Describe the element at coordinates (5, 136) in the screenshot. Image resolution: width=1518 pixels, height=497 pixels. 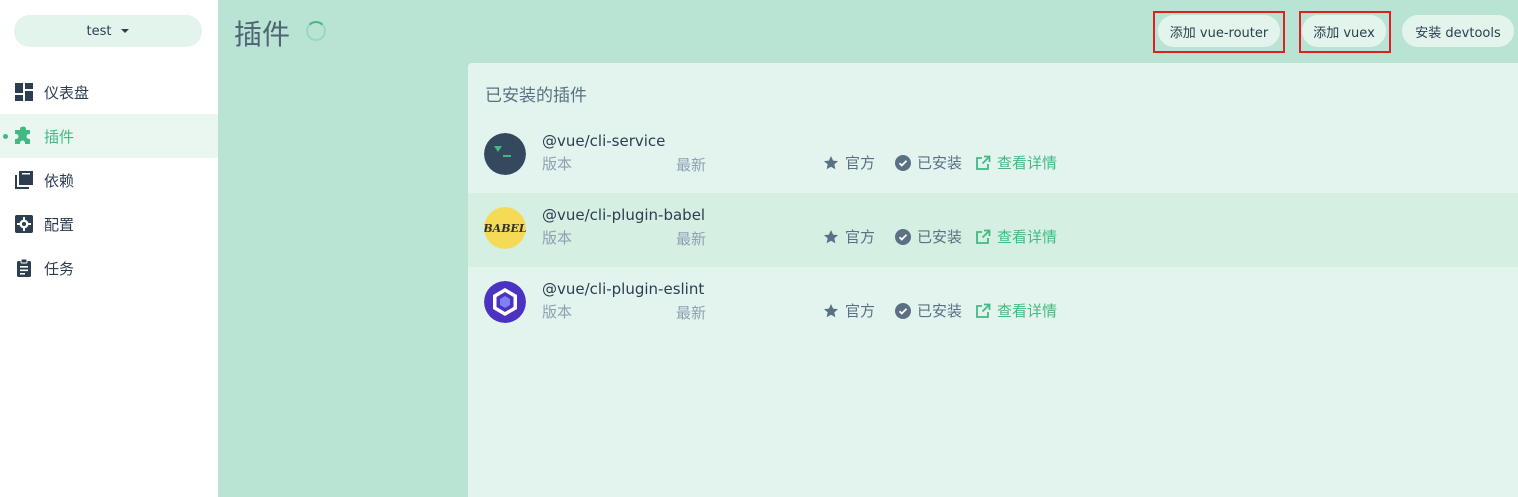
I see `active-indicator` at that location.